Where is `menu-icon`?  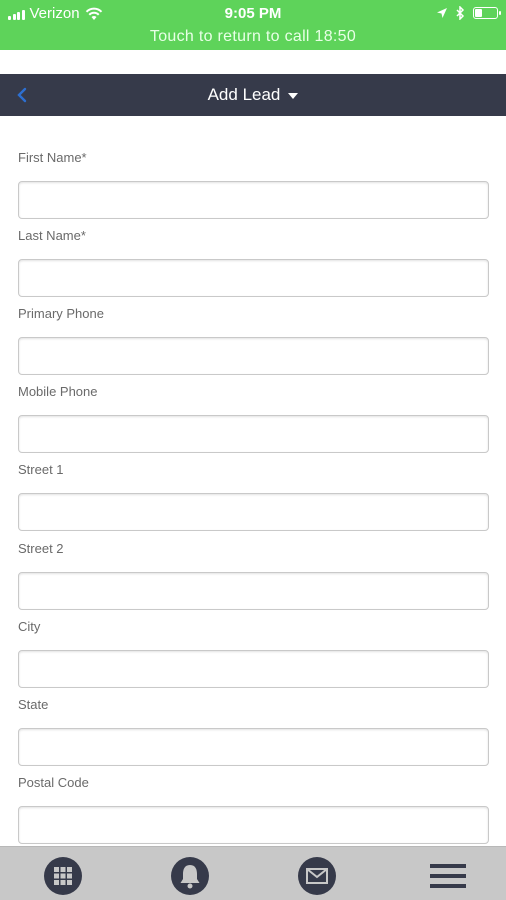 menu-icon is located at coordinates (448, 876).